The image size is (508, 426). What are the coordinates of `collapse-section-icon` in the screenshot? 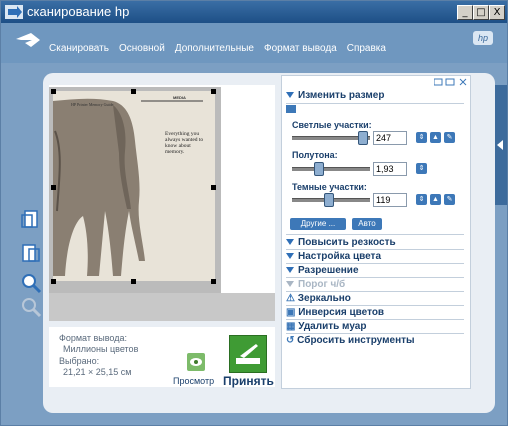 It's located at (291, 109).